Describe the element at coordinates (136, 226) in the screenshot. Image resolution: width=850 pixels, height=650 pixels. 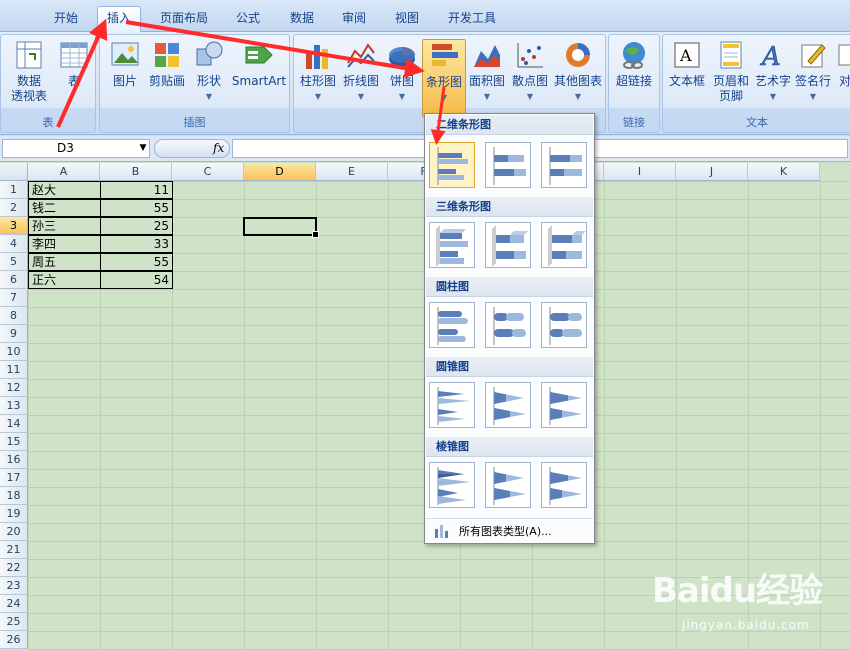
I see `cell-b3: 25` at that location.